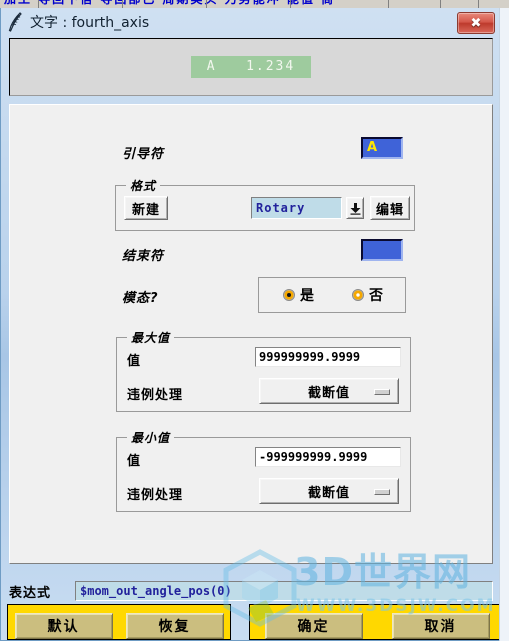 The height and width of the screenshot is (641, 509). Describe the element at coordinates (155, 495) in the screenshot. I see `min-violation-label: 违例处理` at that location.